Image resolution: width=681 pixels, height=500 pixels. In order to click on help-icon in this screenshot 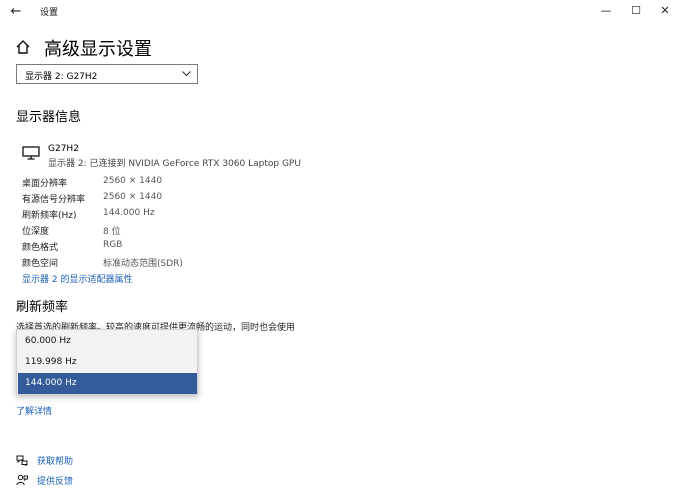, I will do `click(22, 460)`.